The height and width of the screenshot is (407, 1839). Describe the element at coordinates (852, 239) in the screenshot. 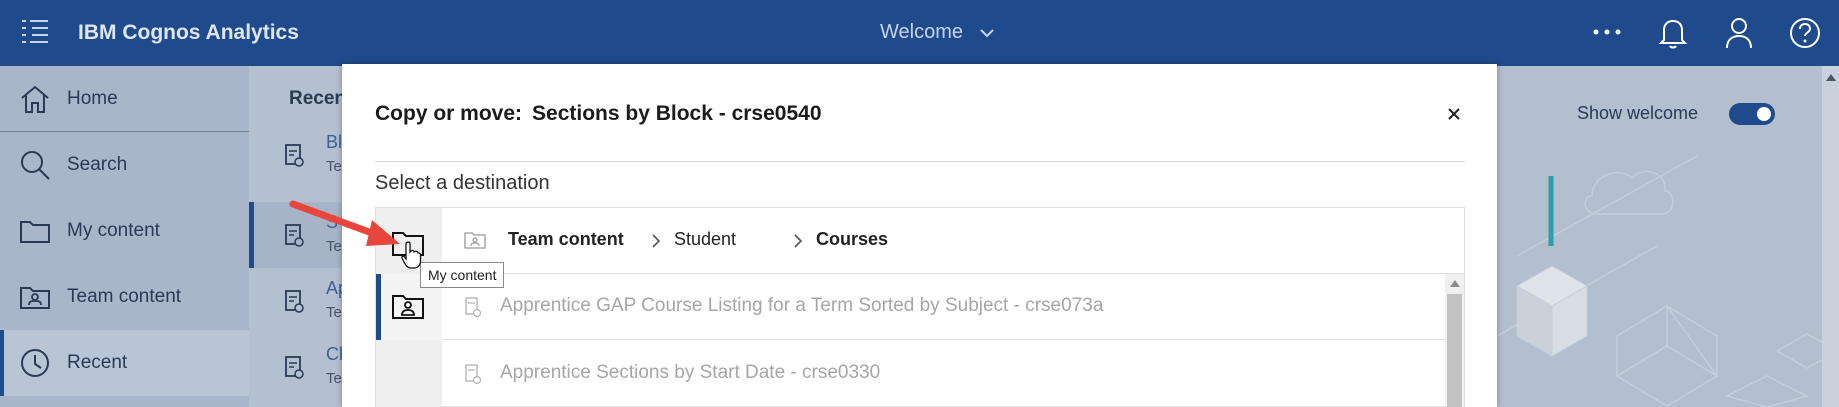

I see `breadcrumb-courses: Courses` at that location.